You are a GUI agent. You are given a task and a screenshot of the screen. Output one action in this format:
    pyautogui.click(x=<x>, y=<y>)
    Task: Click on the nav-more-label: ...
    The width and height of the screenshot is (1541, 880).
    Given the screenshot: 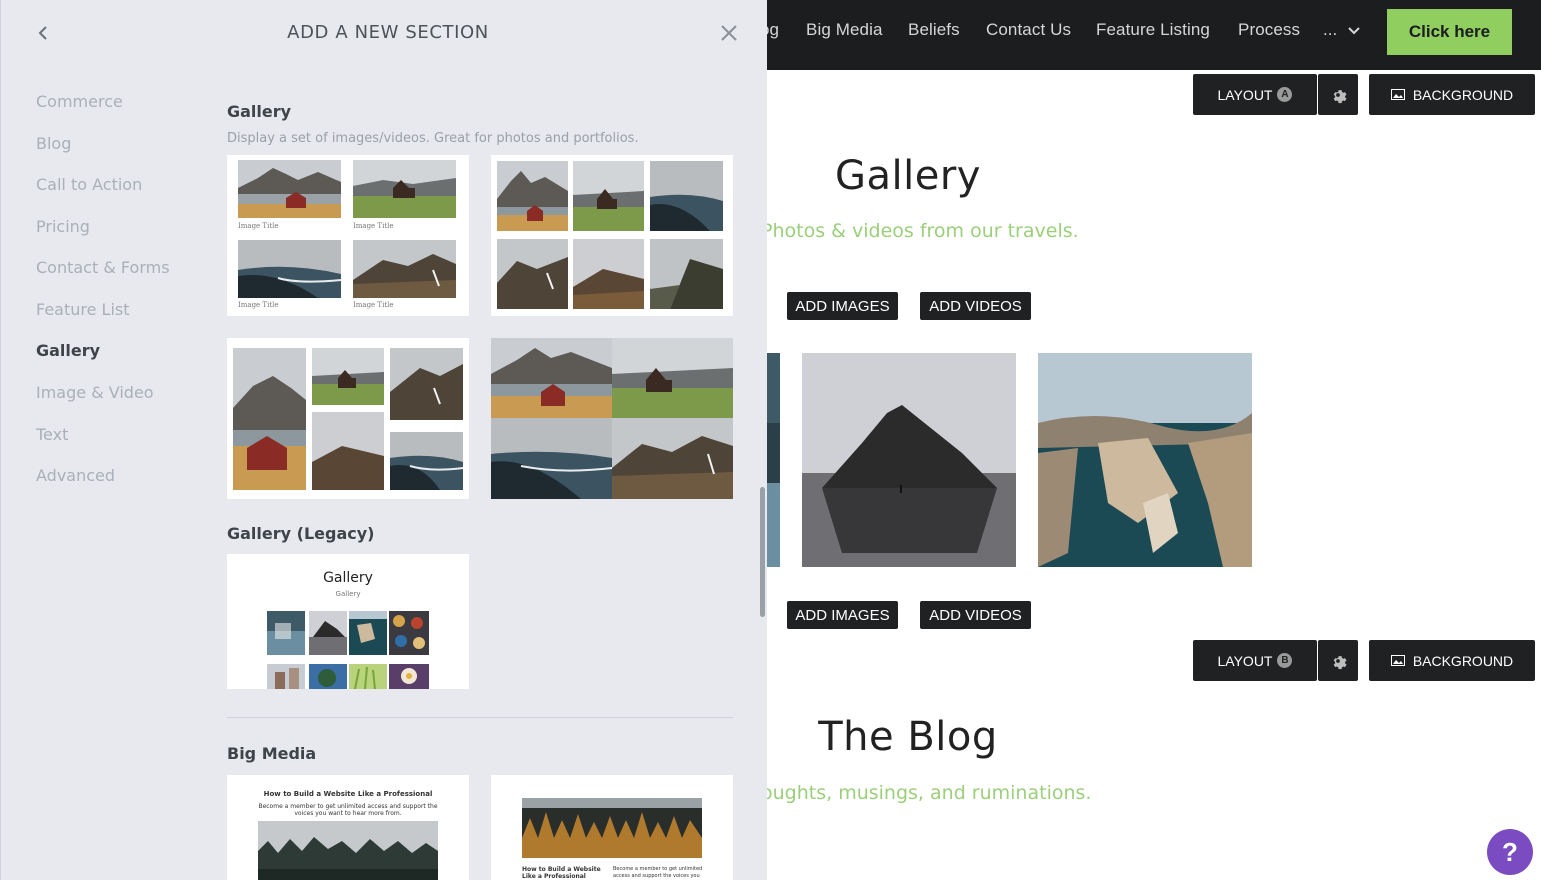 What is the action you would take?
    pyautogui.click(x=1330, y=29)
    